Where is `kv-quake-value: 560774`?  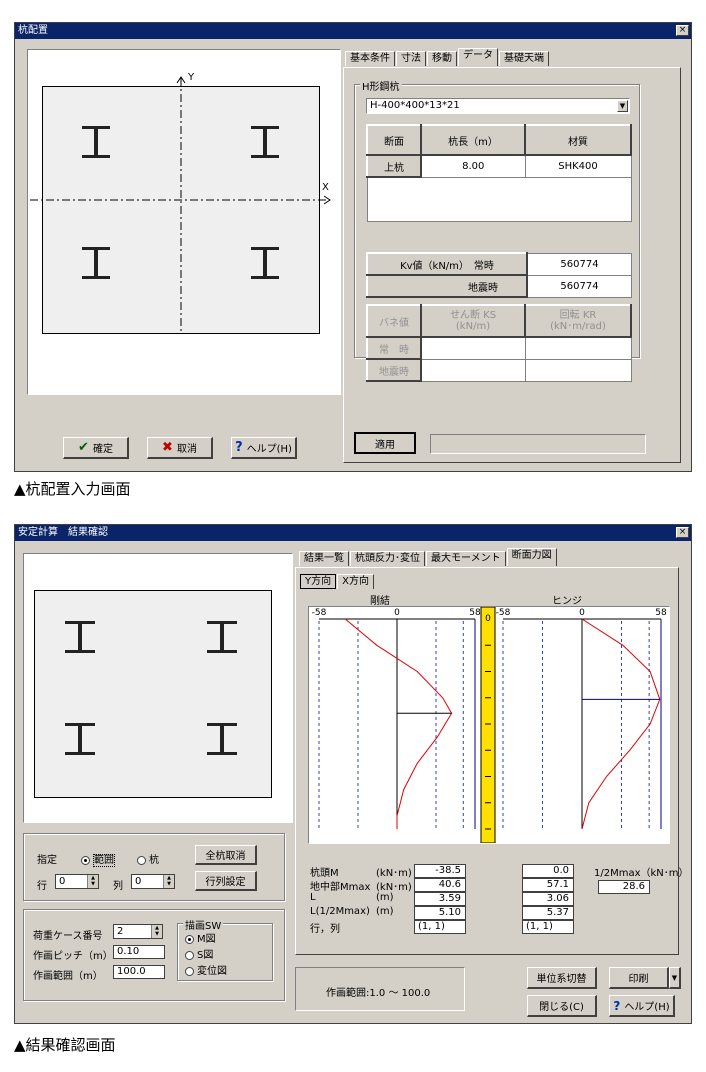
kv-quake-value: 560774 is located at coordinates (579, 286).